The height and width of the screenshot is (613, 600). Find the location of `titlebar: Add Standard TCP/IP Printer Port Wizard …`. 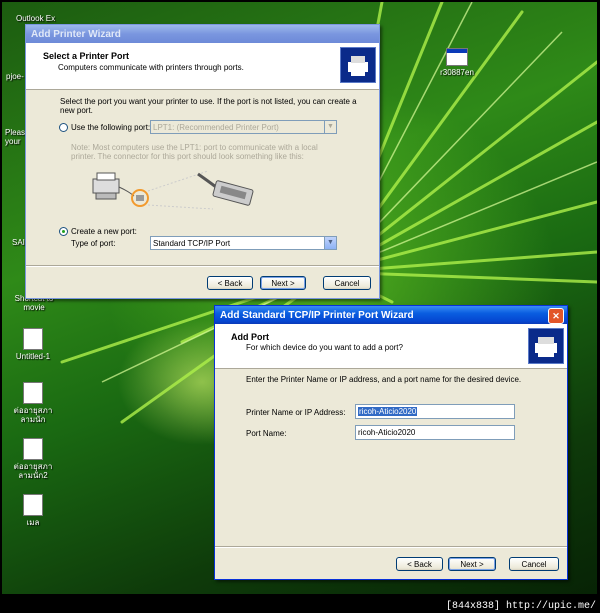

titlebar: Add Standard TCP/IP Printer Port Wizard … is located at coordinates (391, 315).